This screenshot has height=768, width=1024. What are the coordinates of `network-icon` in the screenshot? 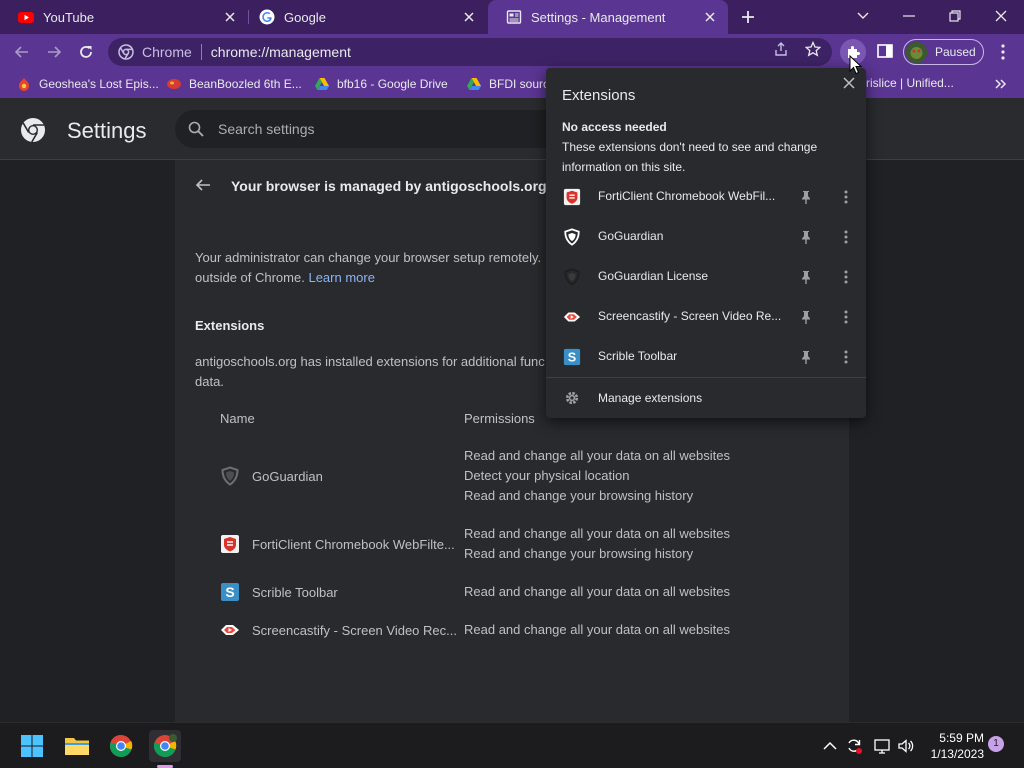 It's located at (882, 746).